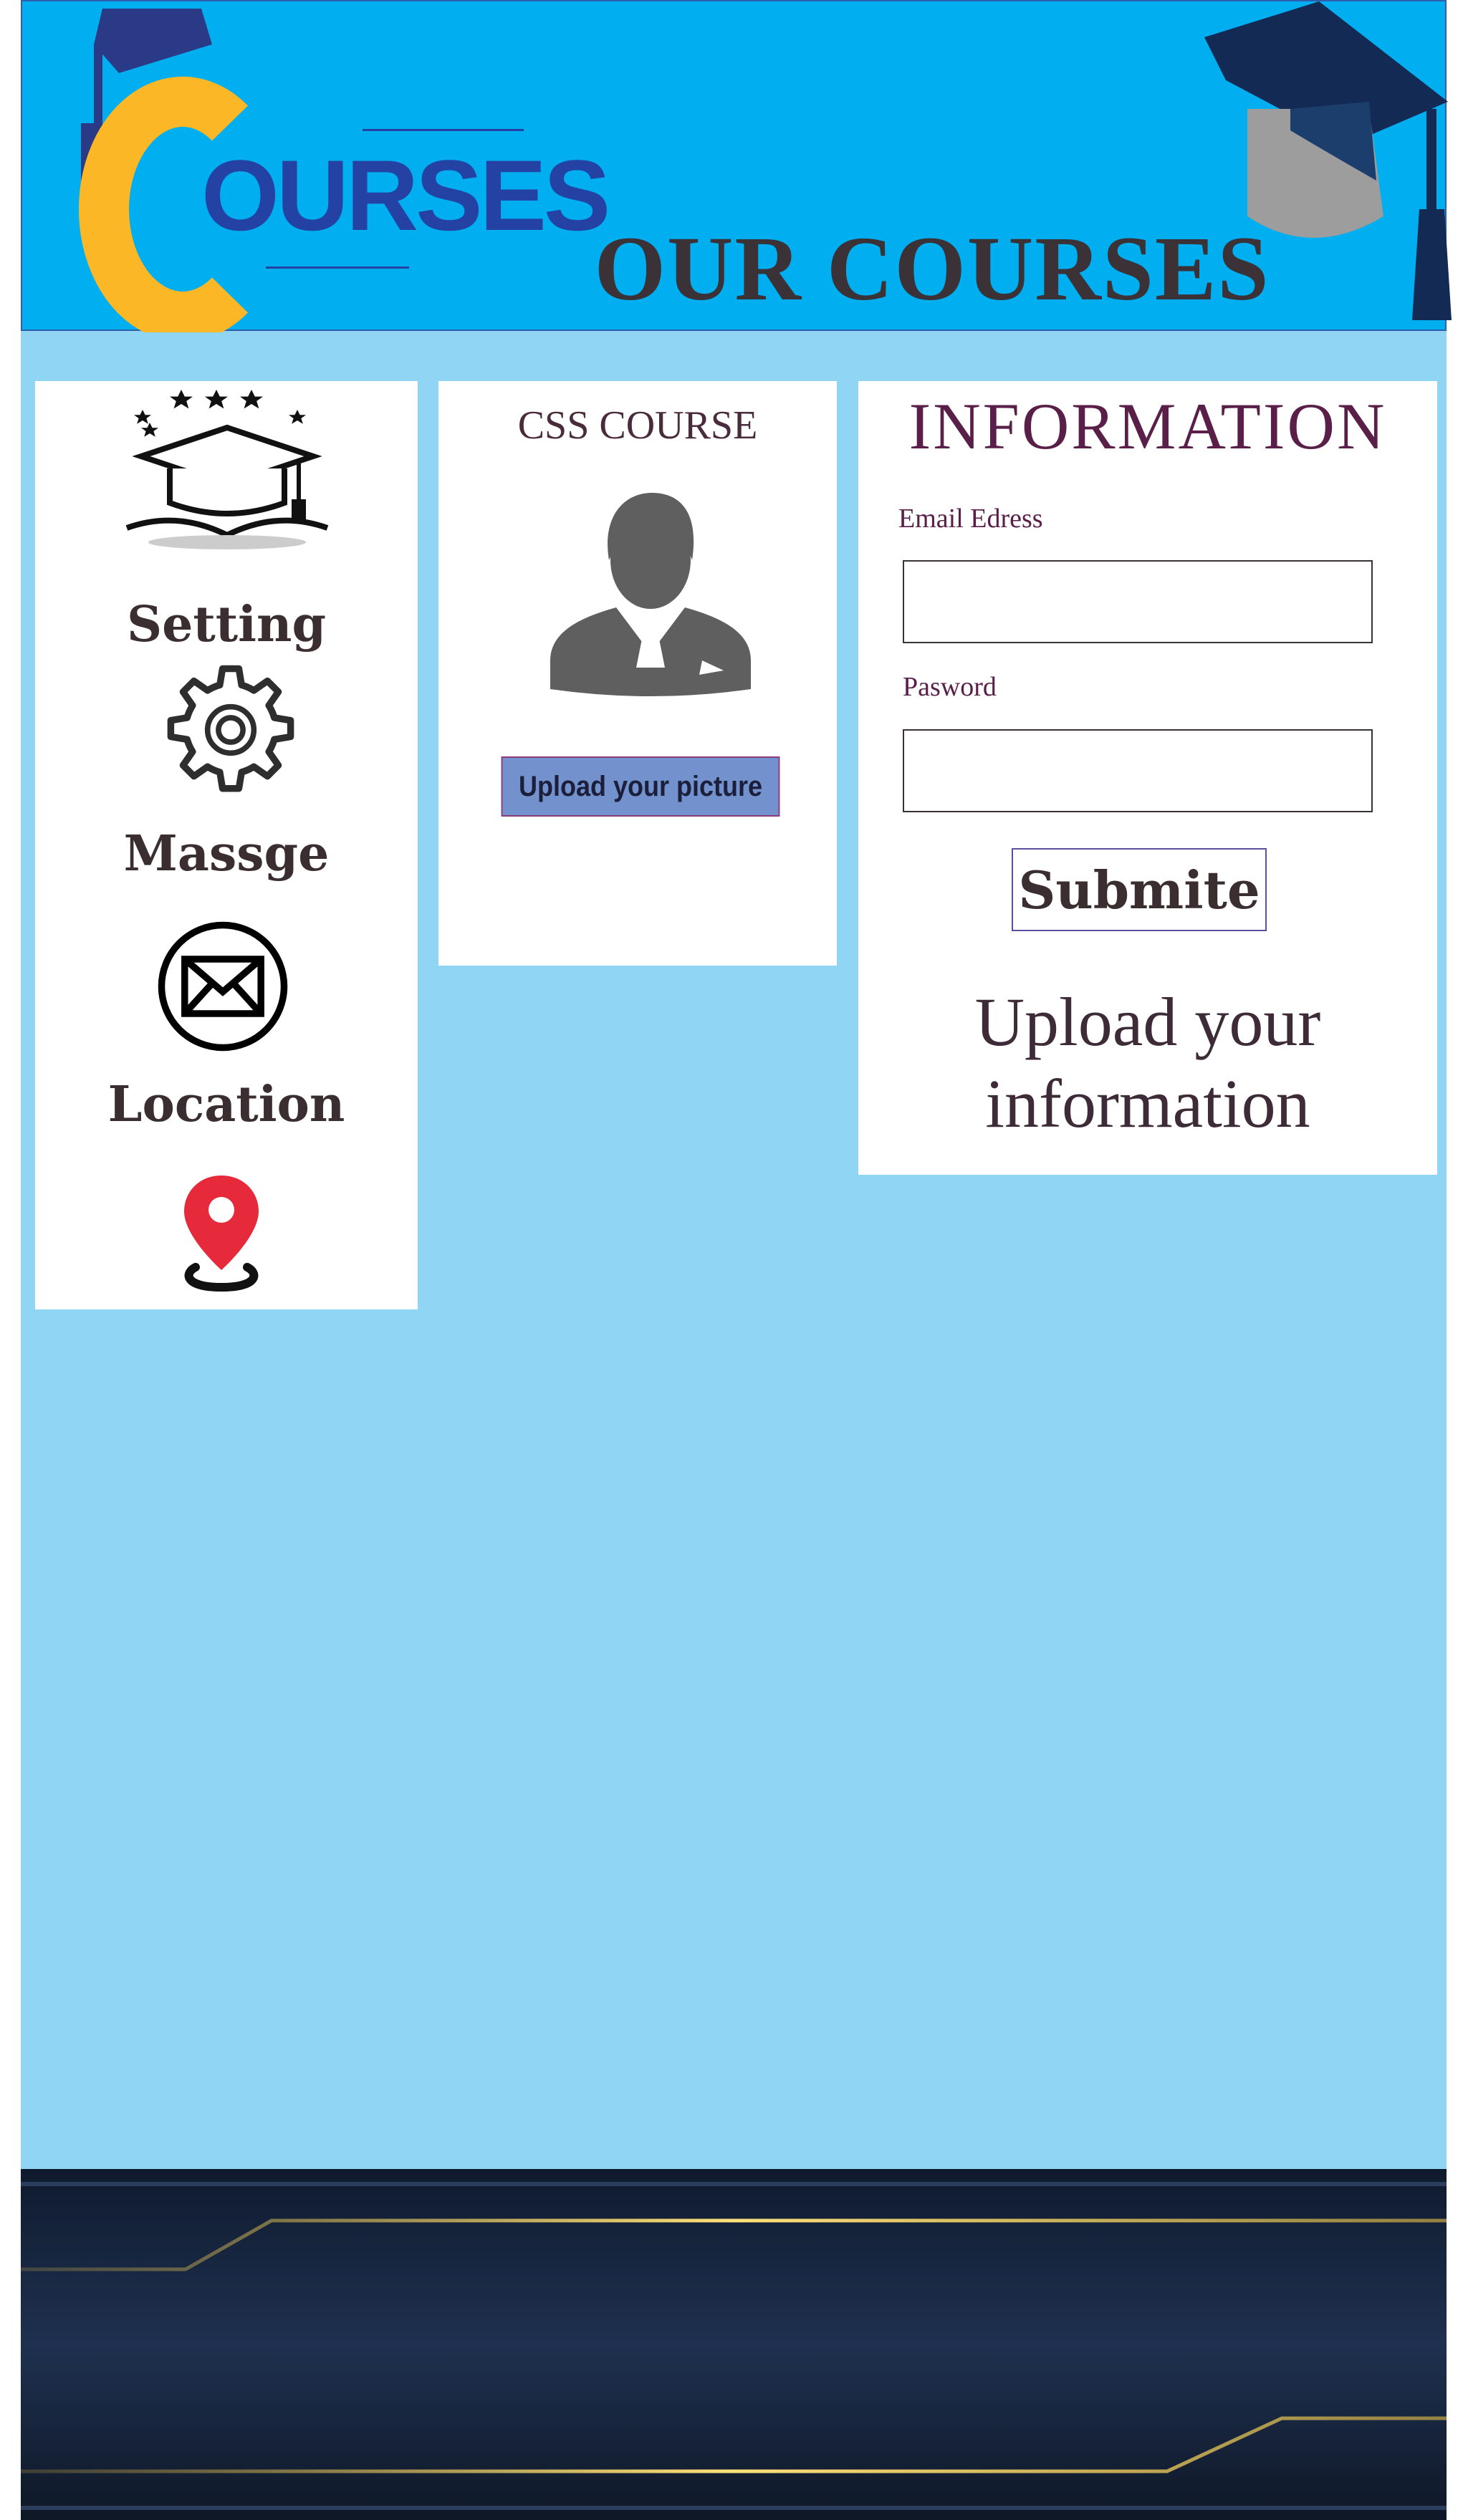  What do you see at coordinates (221, 1233) in the screenshot?
I see `location-pin-icon` at bounding box center [221, 1233].